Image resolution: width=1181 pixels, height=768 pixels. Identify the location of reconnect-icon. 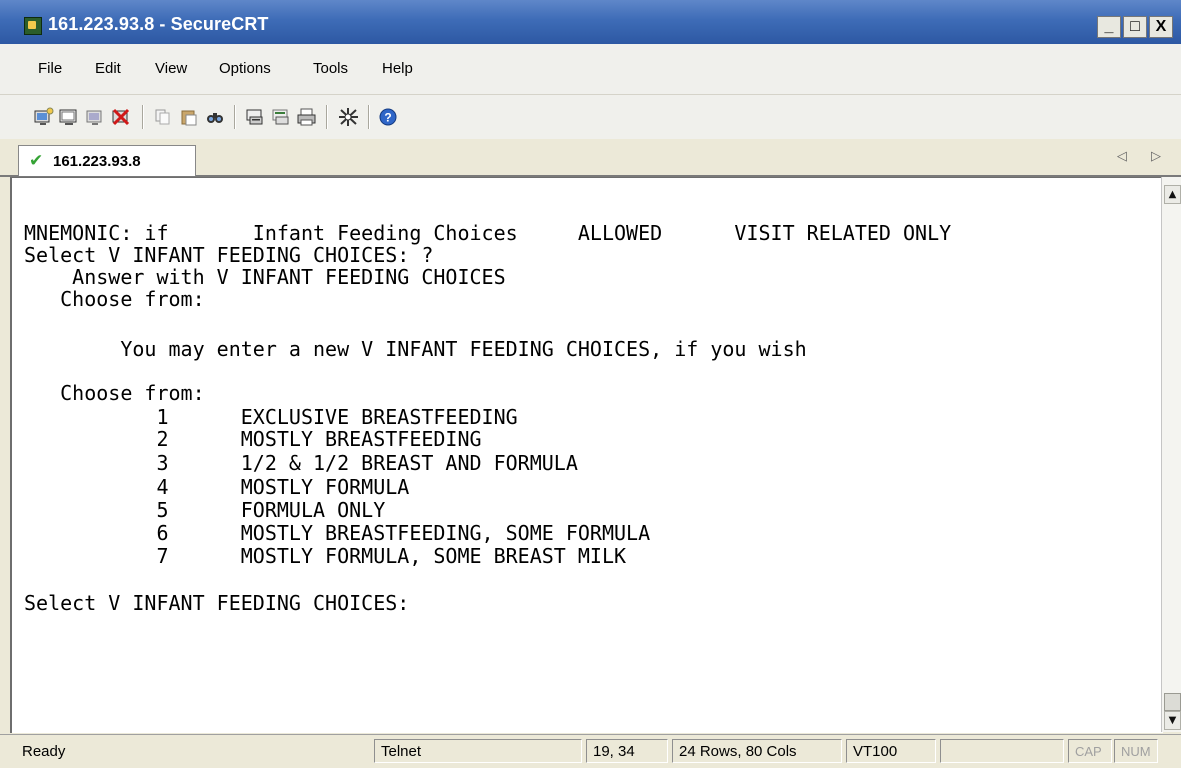
(95, 117).